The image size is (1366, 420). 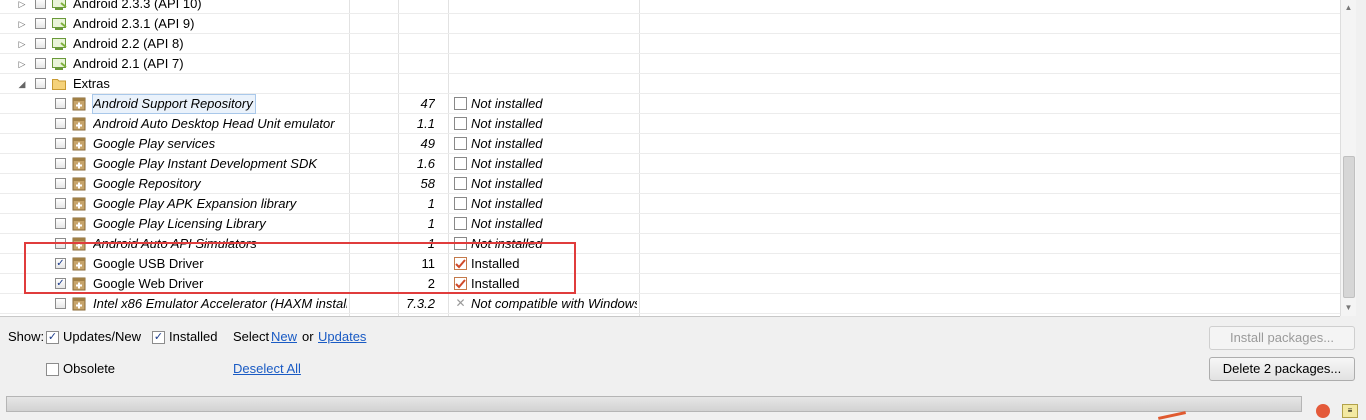 I want to click on tree-row: ▷ Android 2.1 (API 7), so click(x=670, y=64).